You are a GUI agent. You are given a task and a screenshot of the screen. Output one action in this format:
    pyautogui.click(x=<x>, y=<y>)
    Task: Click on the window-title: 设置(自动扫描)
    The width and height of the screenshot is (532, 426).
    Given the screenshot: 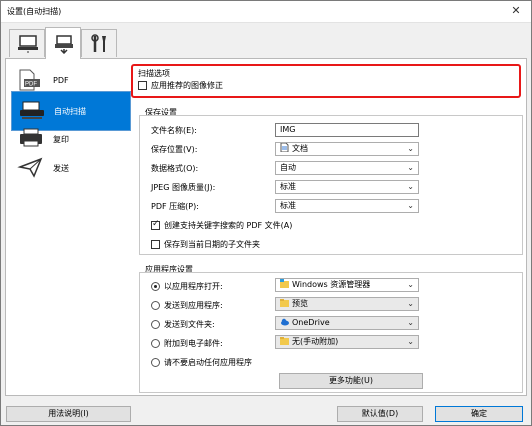 What is the action you would take?
    pyautogui.click(x=34, y=11)
    